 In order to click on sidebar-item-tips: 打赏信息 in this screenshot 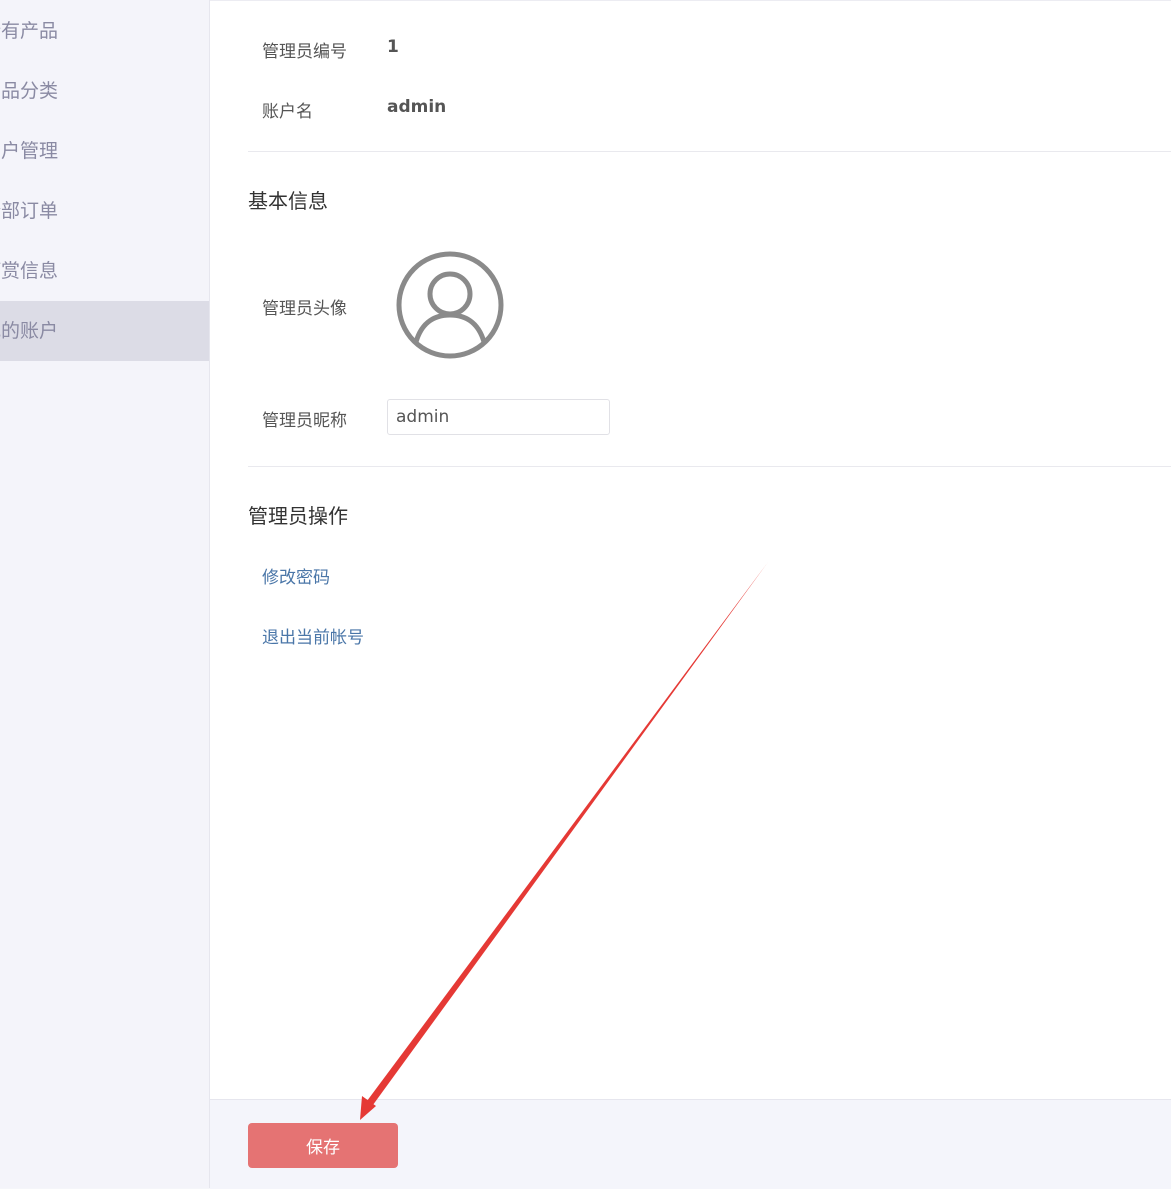, I will do `click(104, 271)`.